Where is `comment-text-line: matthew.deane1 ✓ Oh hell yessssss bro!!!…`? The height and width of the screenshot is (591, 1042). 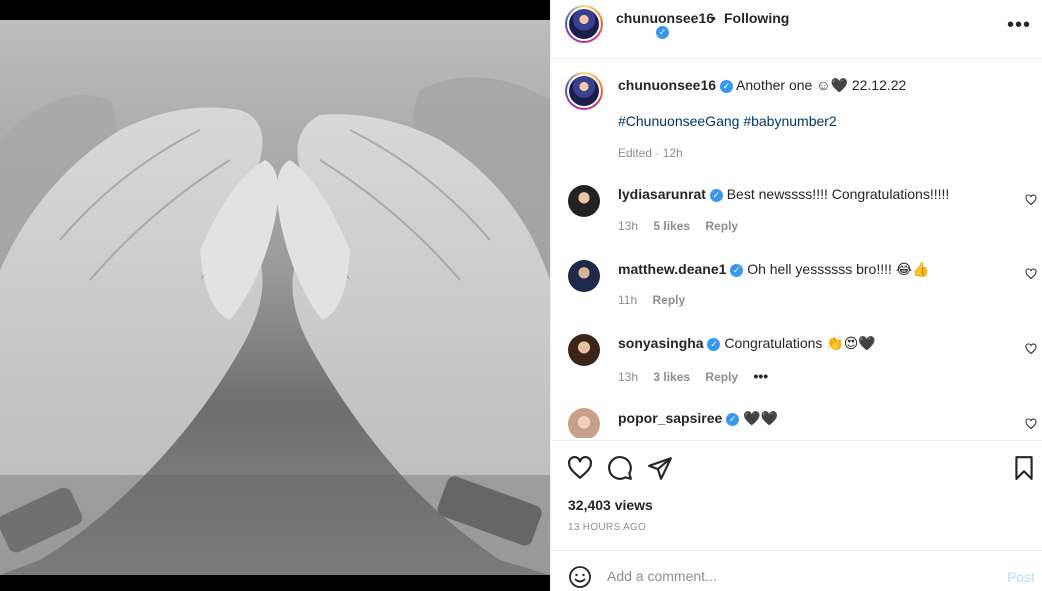
comment-text-line: matthew.deane1 ✓ Oh hell yessssss bro!!!… is located at coordinates (774, 269).